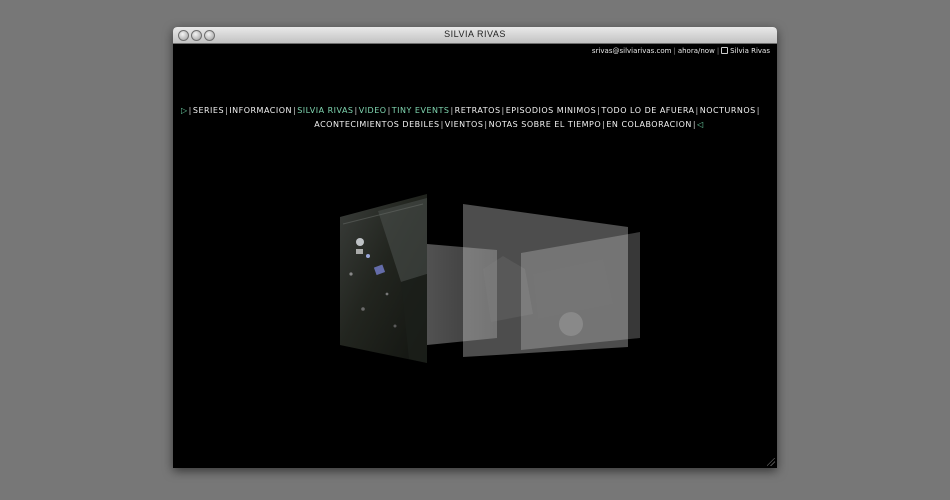 The image size is (950, 500). Describe the element at coordinates (383, 278) in the screenshot. I see `gallery-photo-panel` at that location.